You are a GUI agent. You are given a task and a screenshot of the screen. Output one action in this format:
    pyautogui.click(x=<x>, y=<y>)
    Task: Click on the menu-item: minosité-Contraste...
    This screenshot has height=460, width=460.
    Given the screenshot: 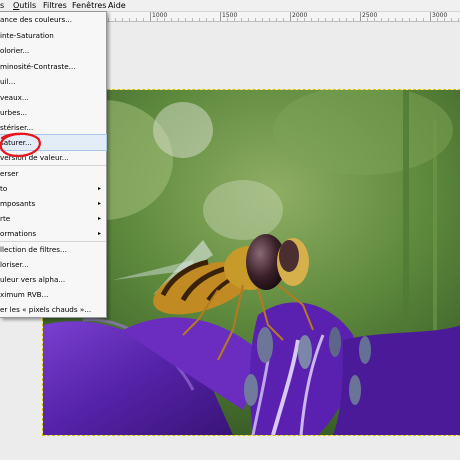 What is the action you would take?
    pyautogui.click(x=53, y=66)
    